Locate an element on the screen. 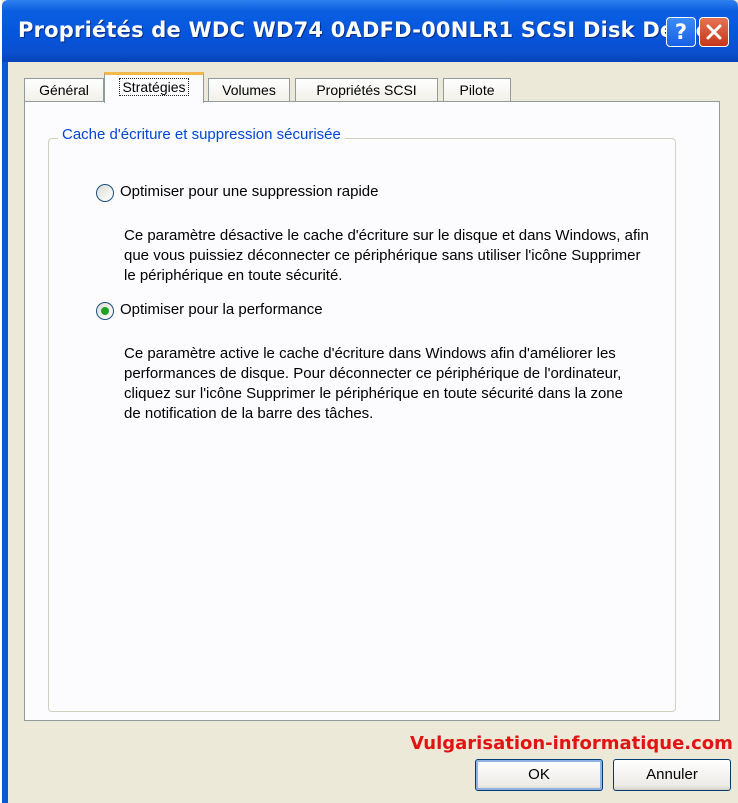 Image resolution: width=738 pixels, height=803 pixels. option-performance-label: Optimiser pour la performance is located at coordinates (221, 309).